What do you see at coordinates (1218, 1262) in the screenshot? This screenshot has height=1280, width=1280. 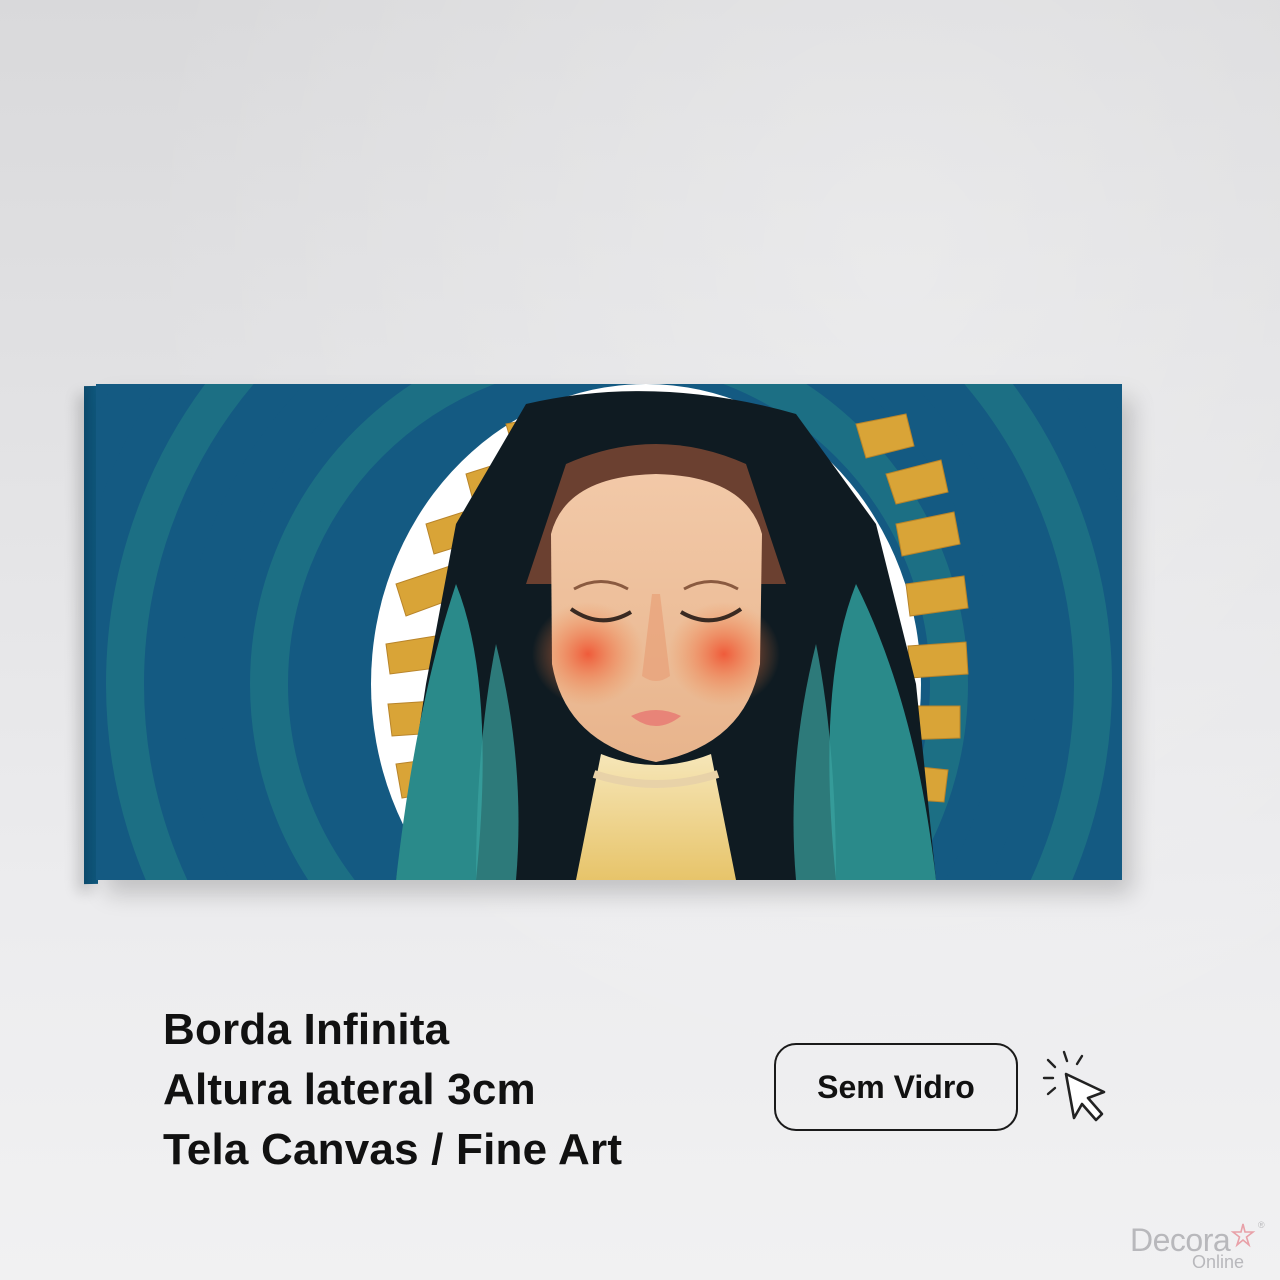 I see `brand-sub: Online` at bounding box center [1218, 1262].